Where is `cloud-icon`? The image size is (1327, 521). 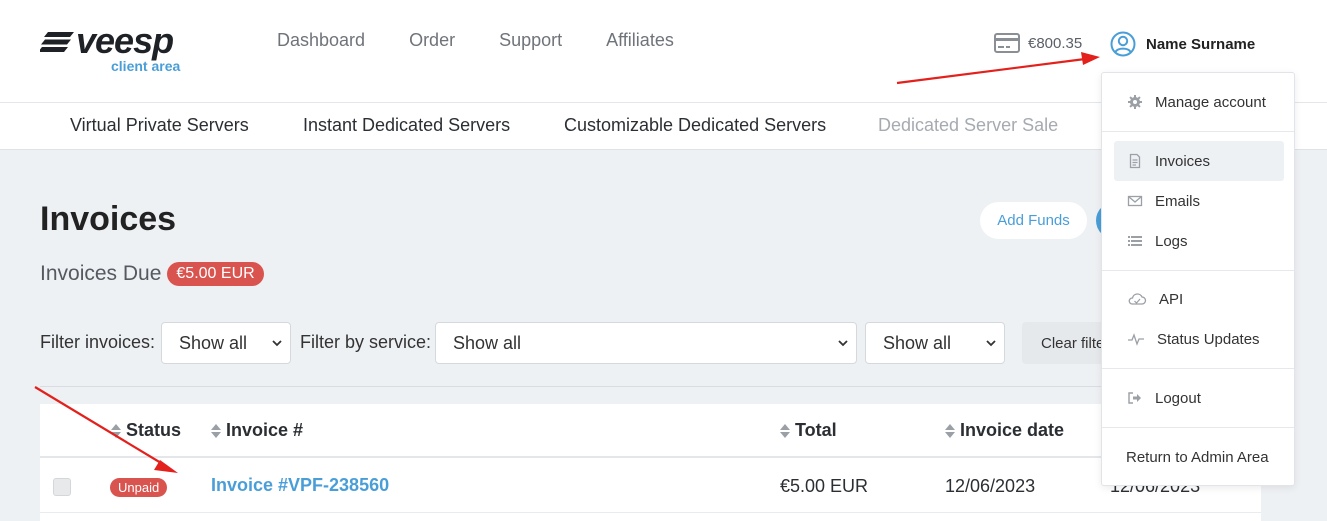
cloud-icon is located at coordinates (1137, 299).